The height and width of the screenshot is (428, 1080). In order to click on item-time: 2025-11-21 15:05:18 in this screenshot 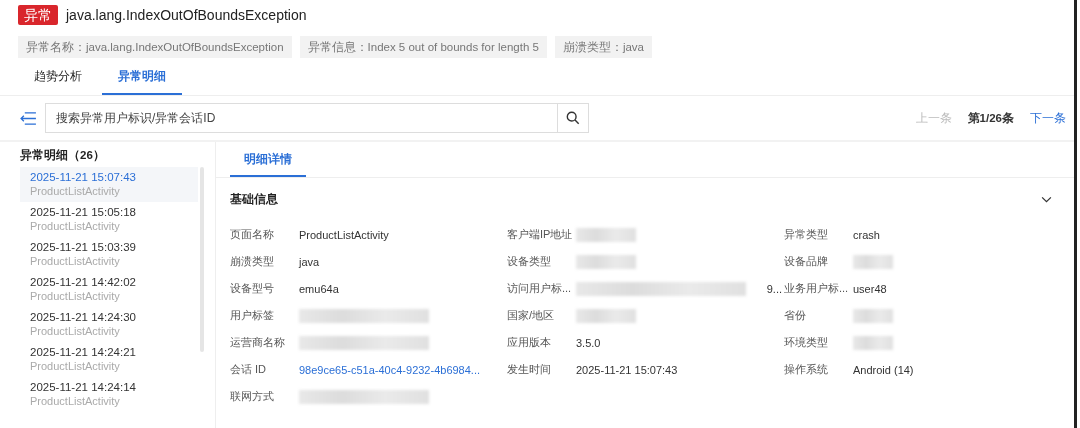, I will do `click(83, 212)`.